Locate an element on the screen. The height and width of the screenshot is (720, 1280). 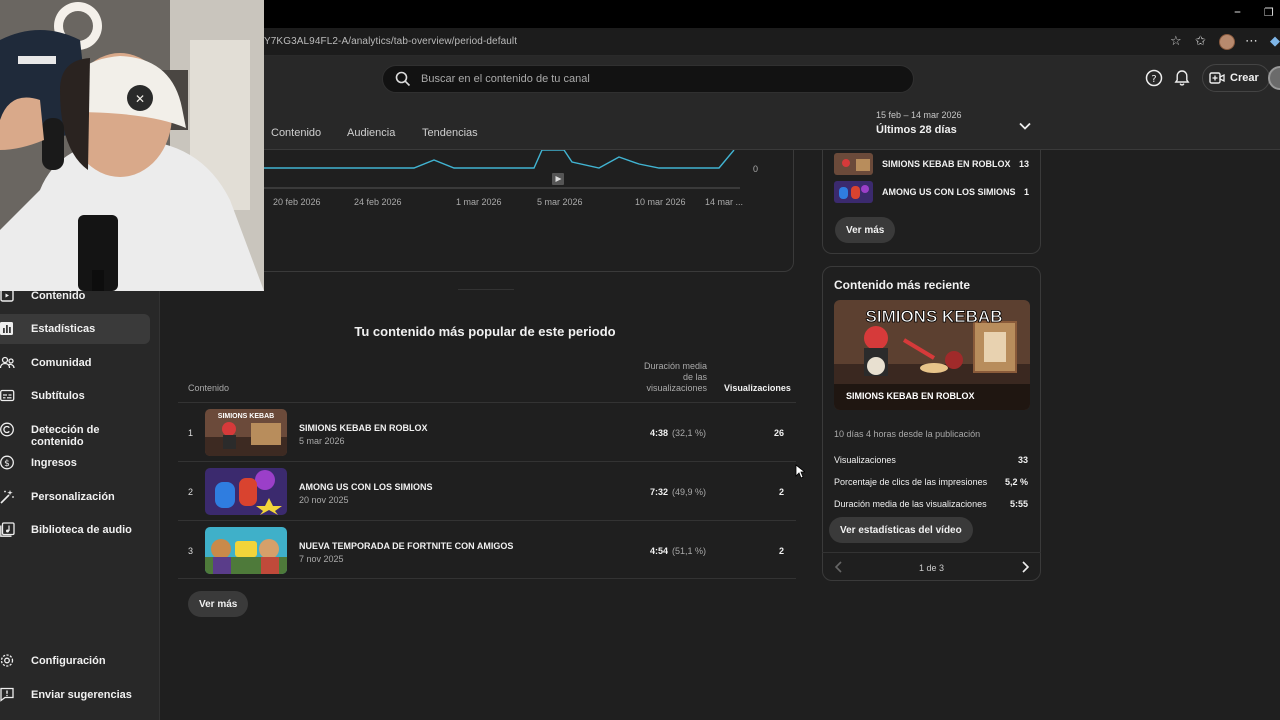
col-header-content: Contenido is located at coordinates (209, 388).